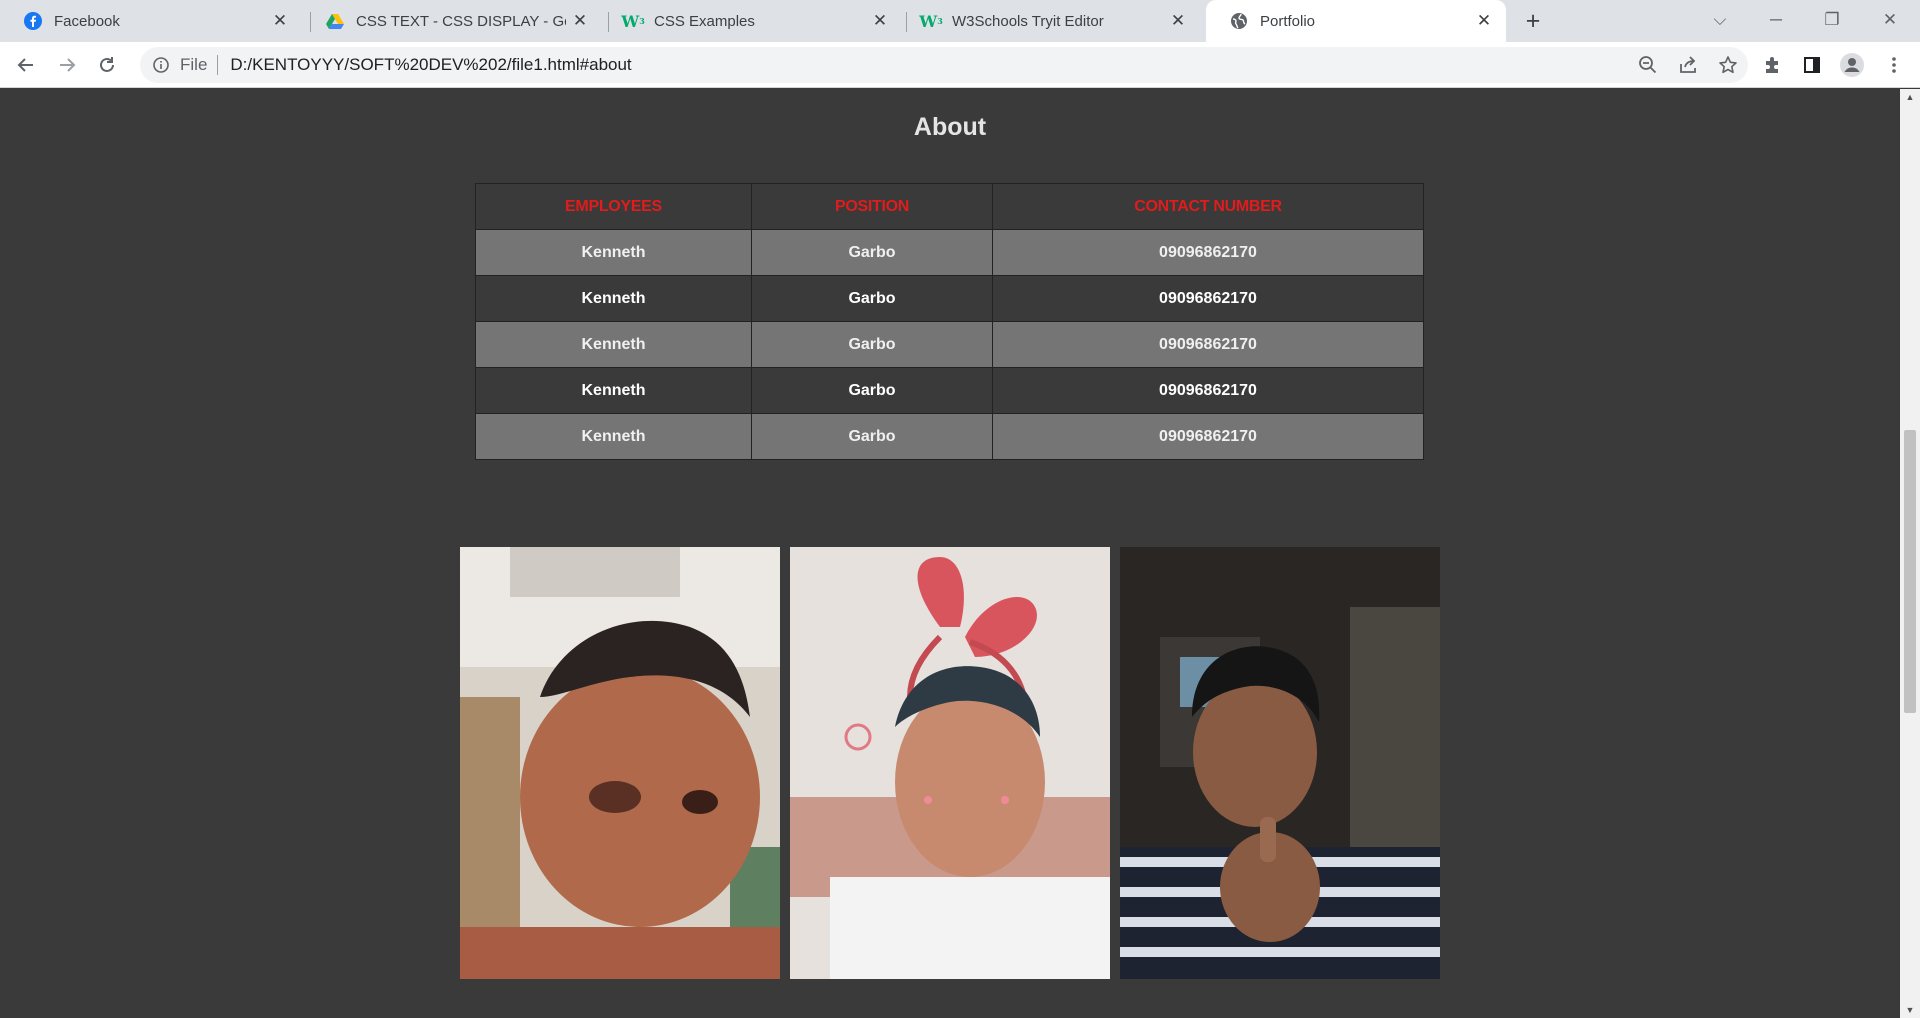 The width and height of the screenshot is (1920, 1018). I want to click on info-icon, so click(161, 65).